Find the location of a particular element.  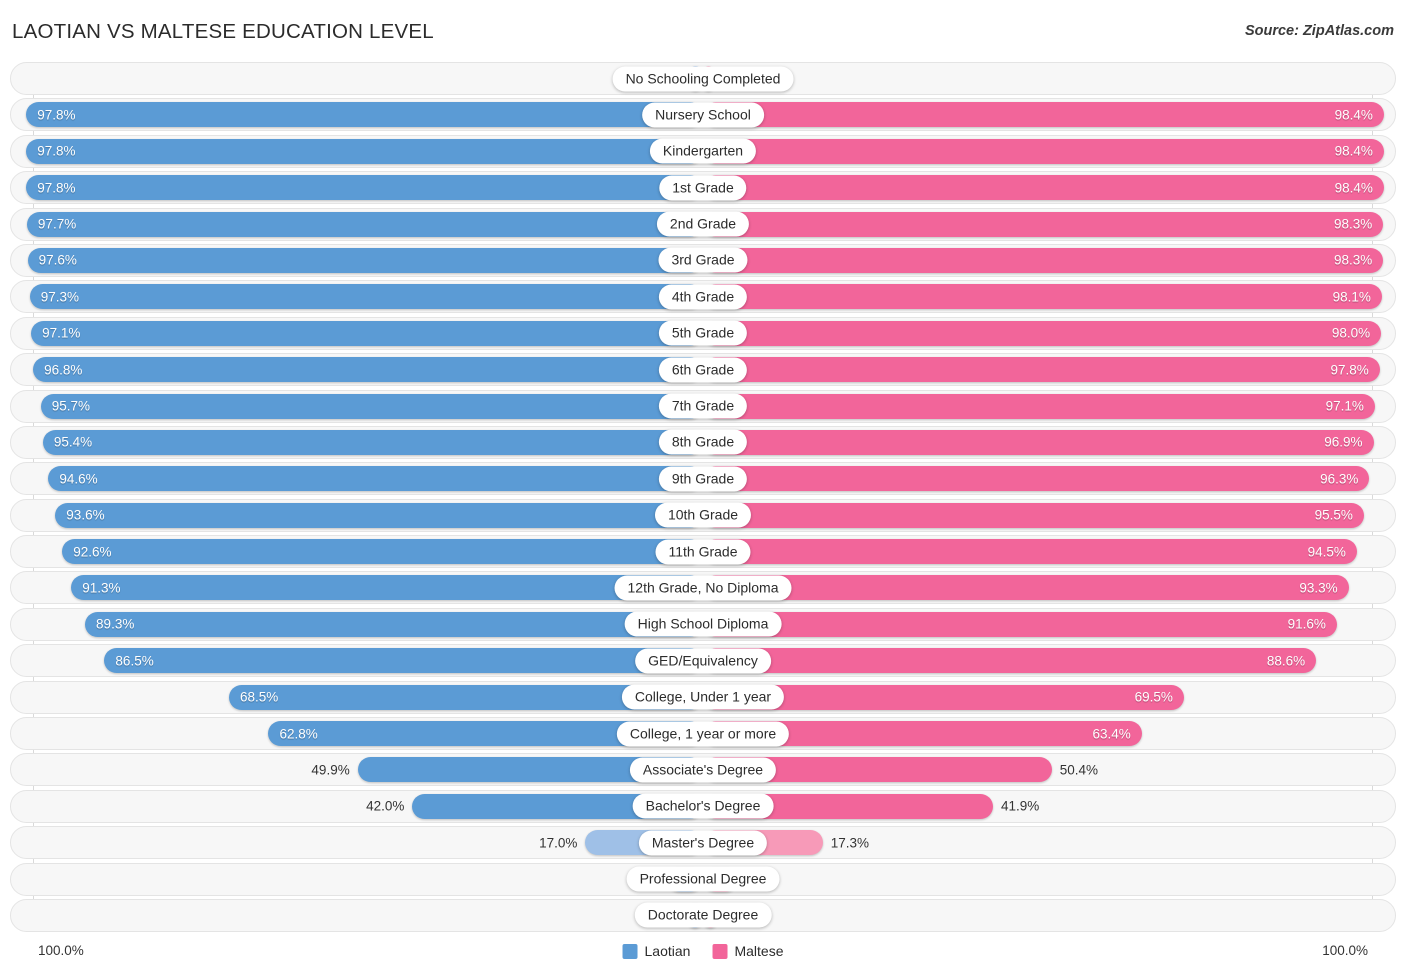

table-row: 97.8% 98.4% Kindergarten is located at coordinates (703, 151).